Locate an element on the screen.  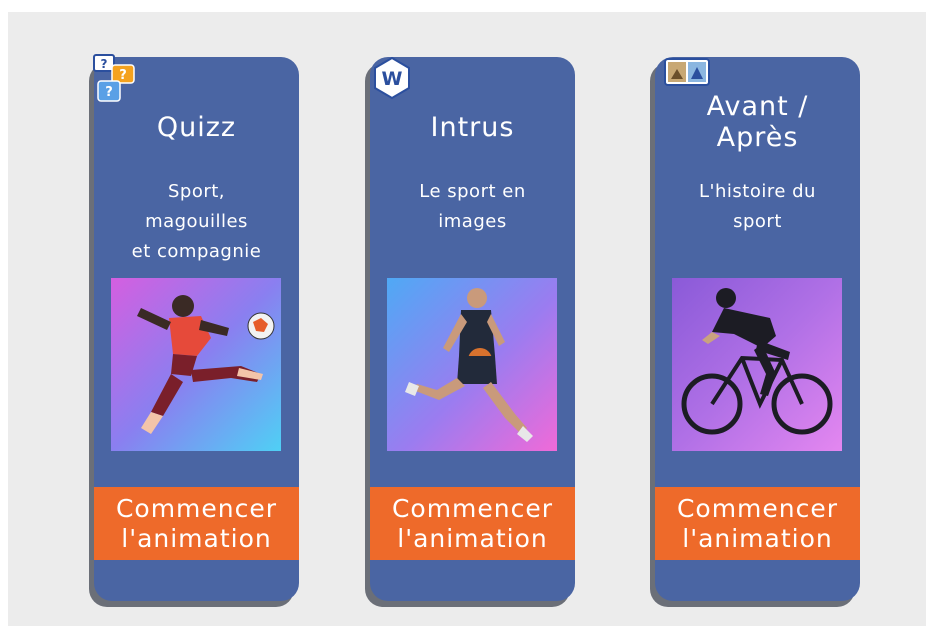
card-title: Quizz is located at coordinates (196, 127).